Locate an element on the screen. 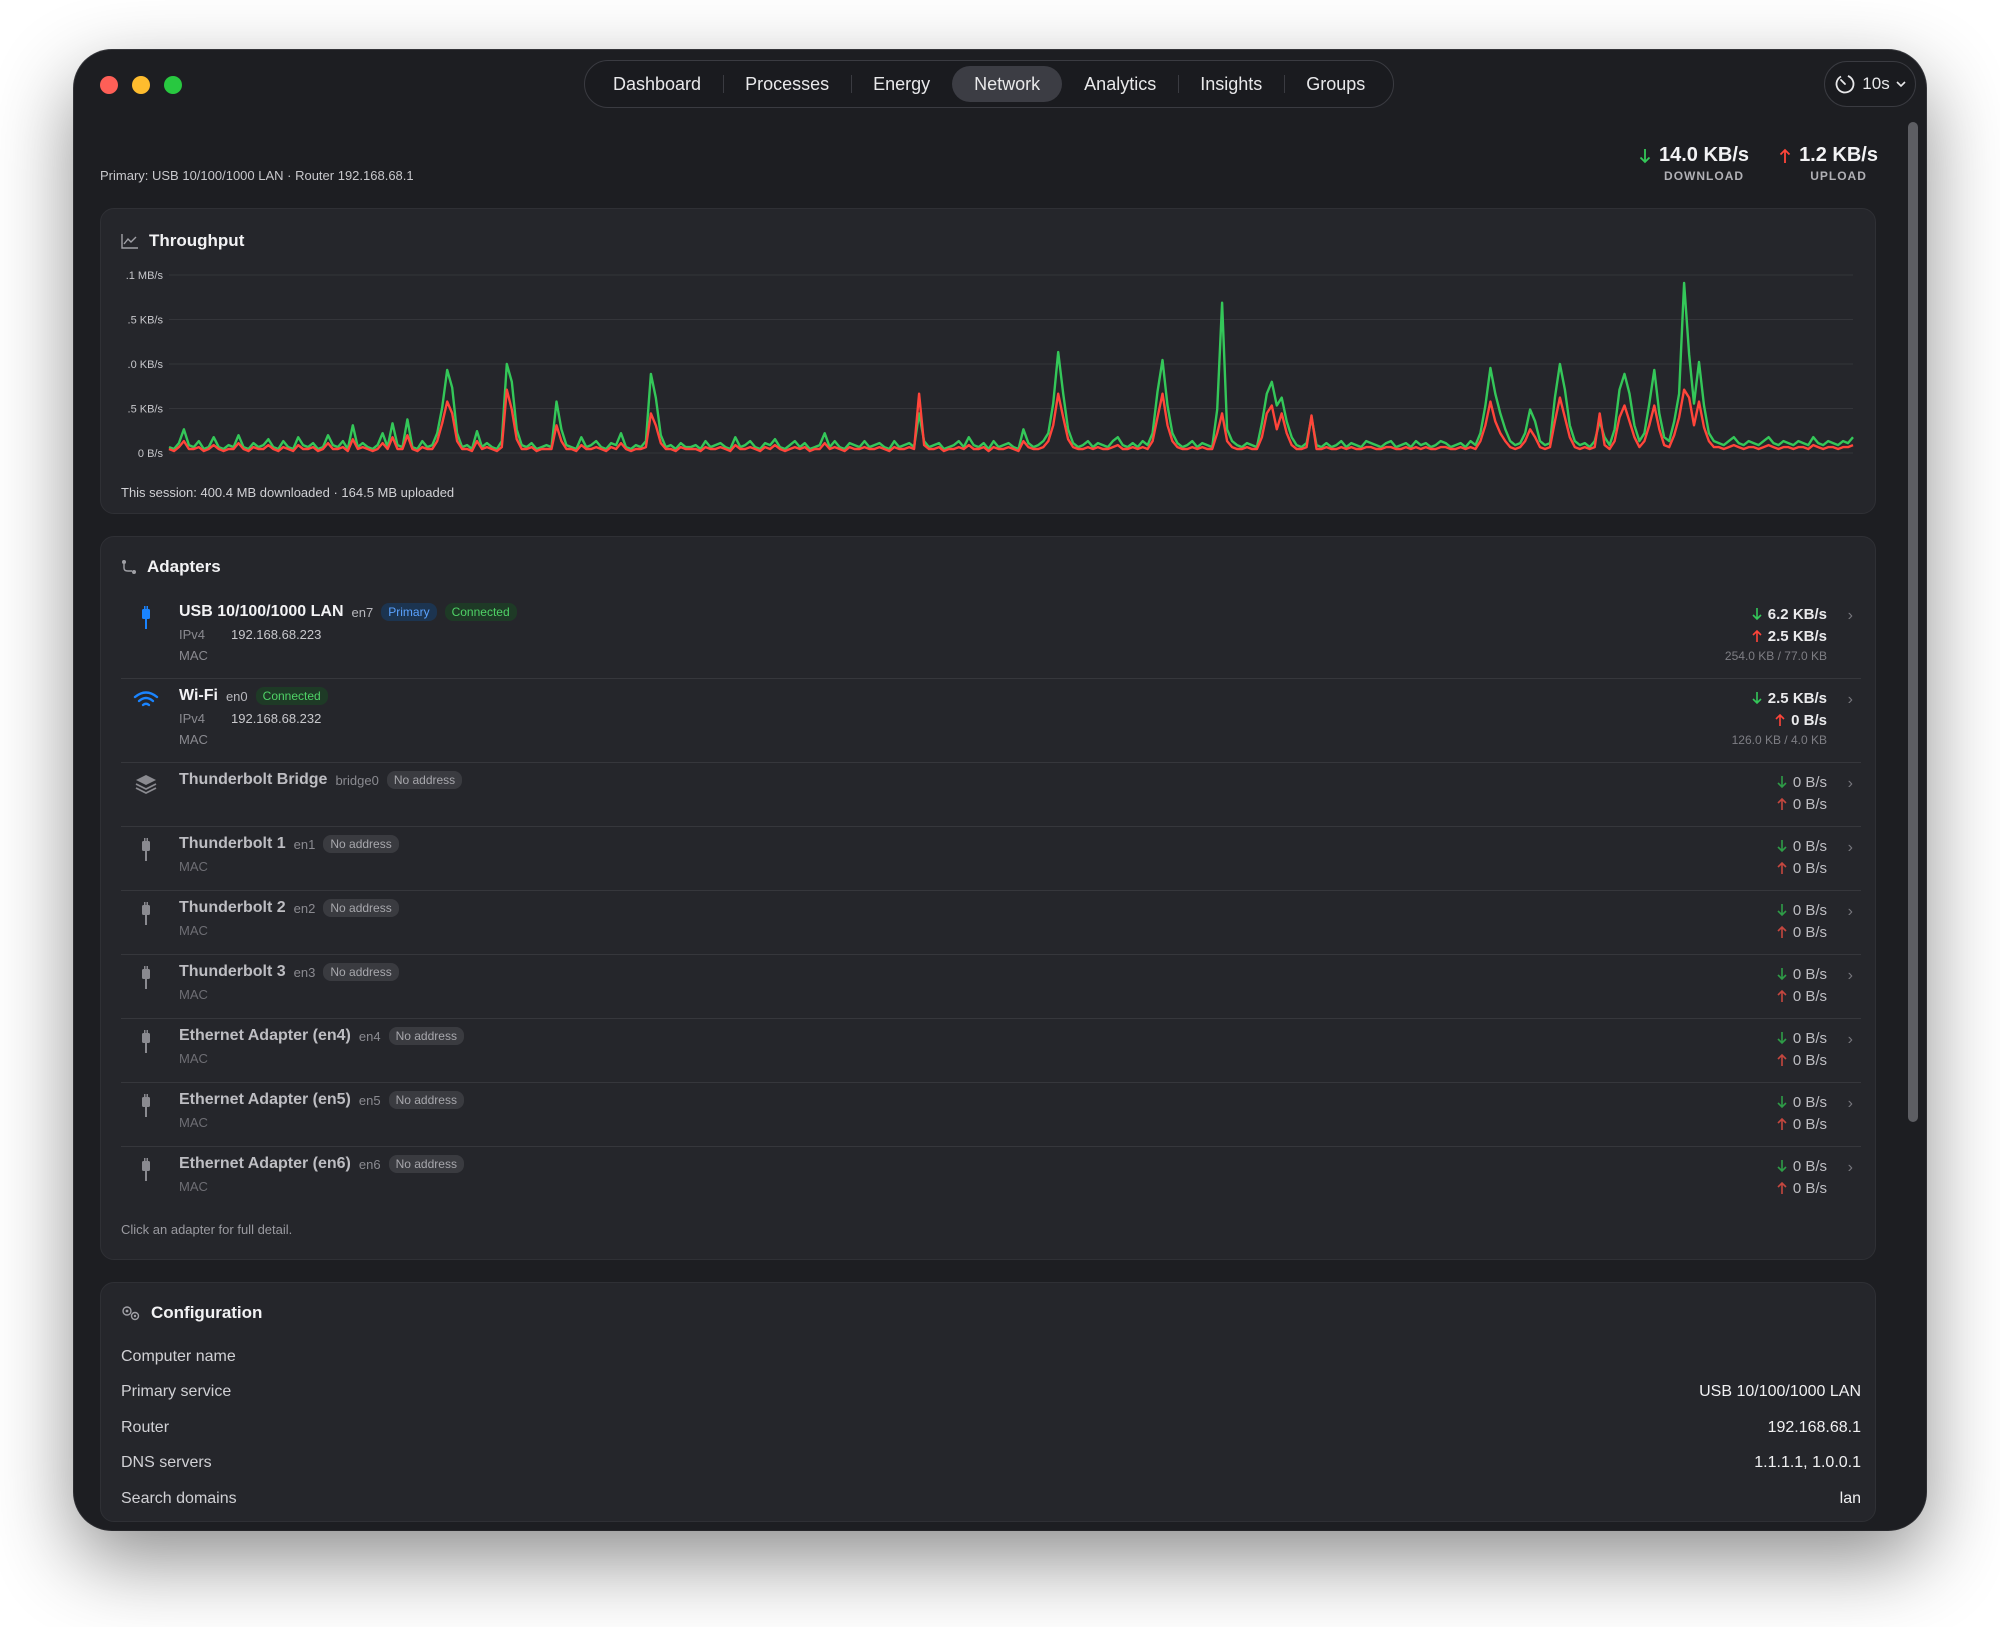  adapter-name: Ethernet Adapter (en6) is located at coordinates (265, 1163).